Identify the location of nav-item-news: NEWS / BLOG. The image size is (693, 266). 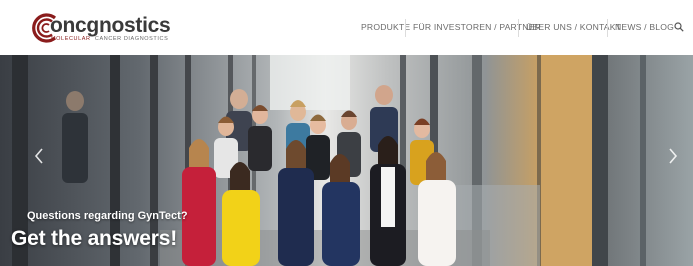
(644, 27).